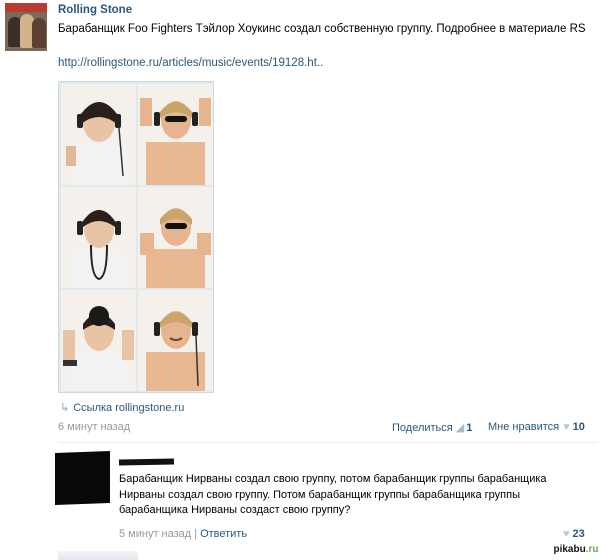  What do you see at coordinates (592, 549) in the screenshot?
I see `watermark-part-2: .ru` at bounding box center [592, 549].